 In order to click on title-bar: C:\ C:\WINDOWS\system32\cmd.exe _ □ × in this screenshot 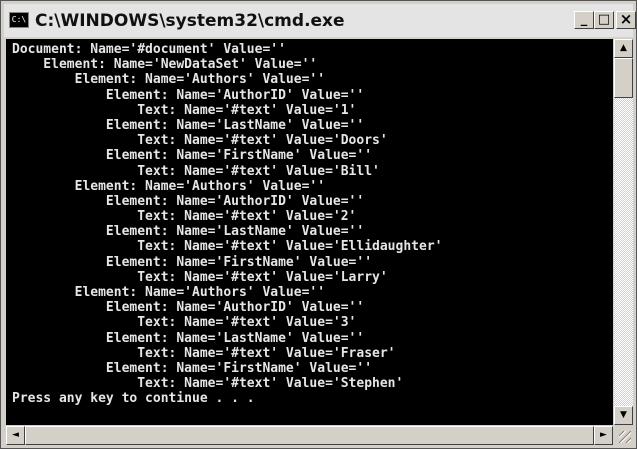, I will do `click(320, 20)`.